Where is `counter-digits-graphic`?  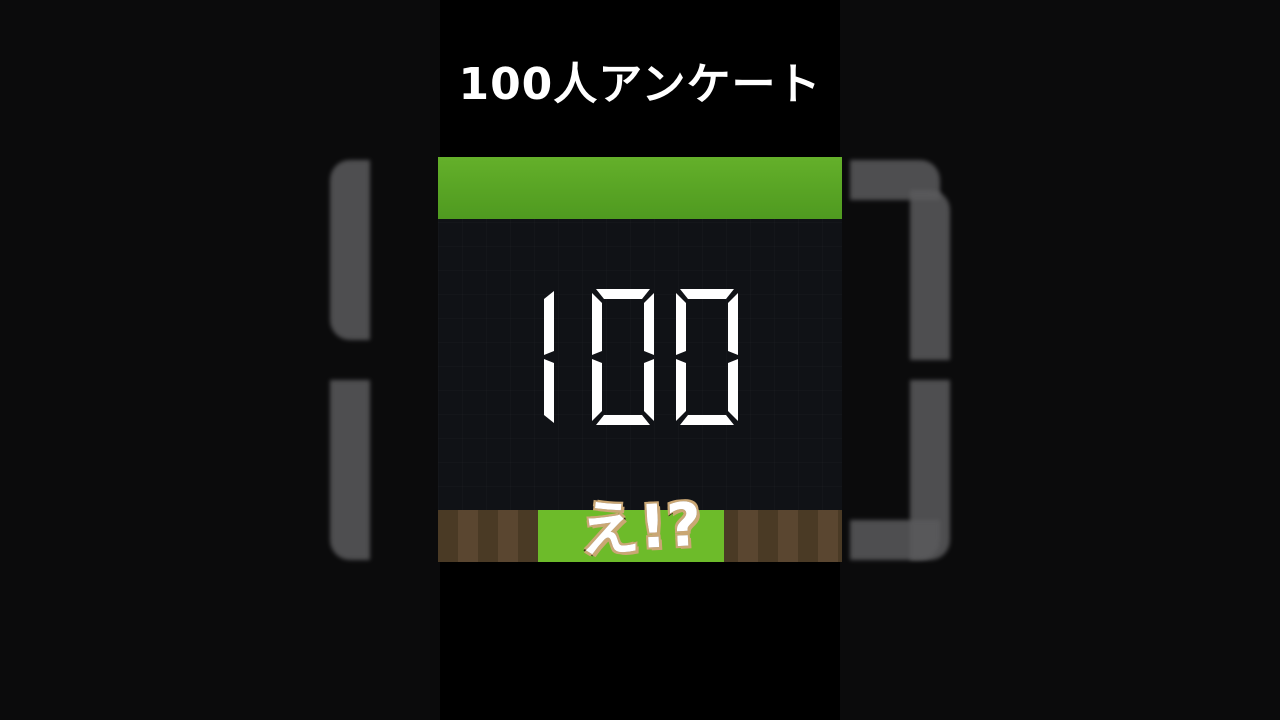 counter-digits-graphic is located at coordinates (641, 357).